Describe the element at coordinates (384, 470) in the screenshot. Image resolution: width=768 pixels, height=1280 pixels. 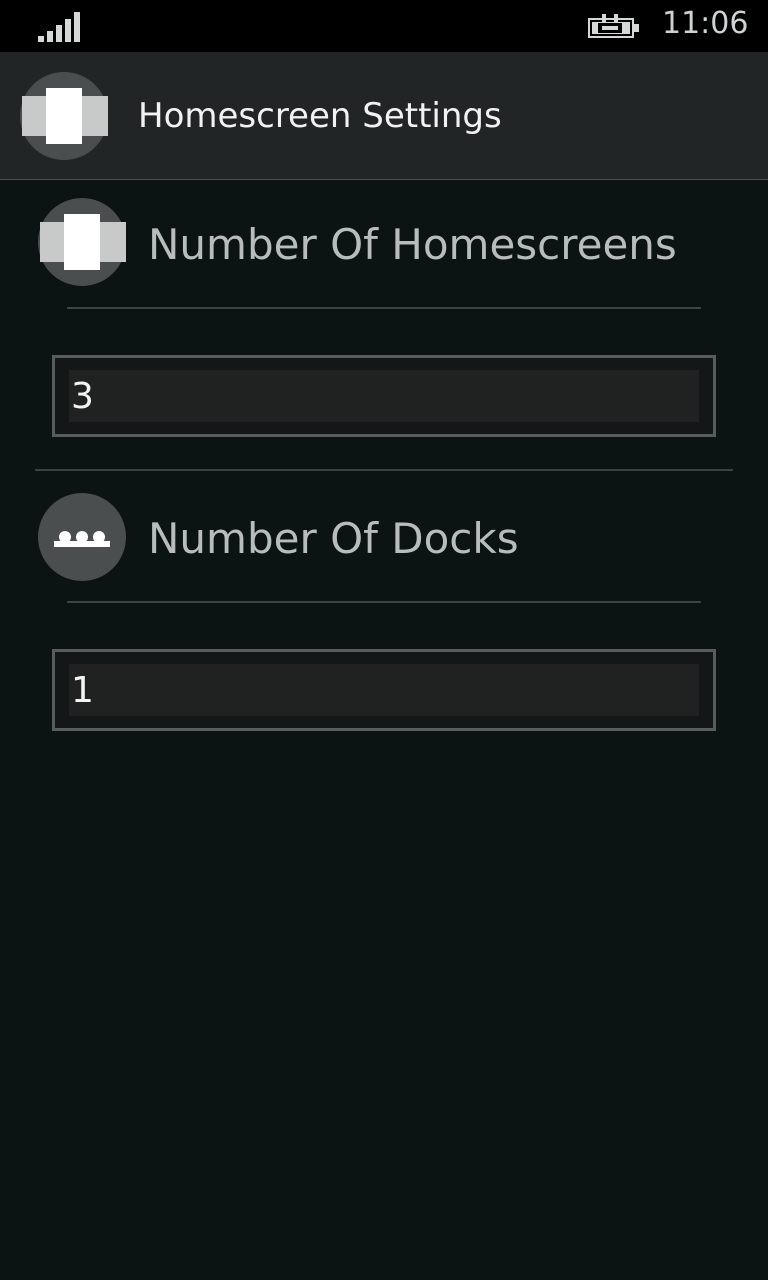
I see `section-divider` at that location.